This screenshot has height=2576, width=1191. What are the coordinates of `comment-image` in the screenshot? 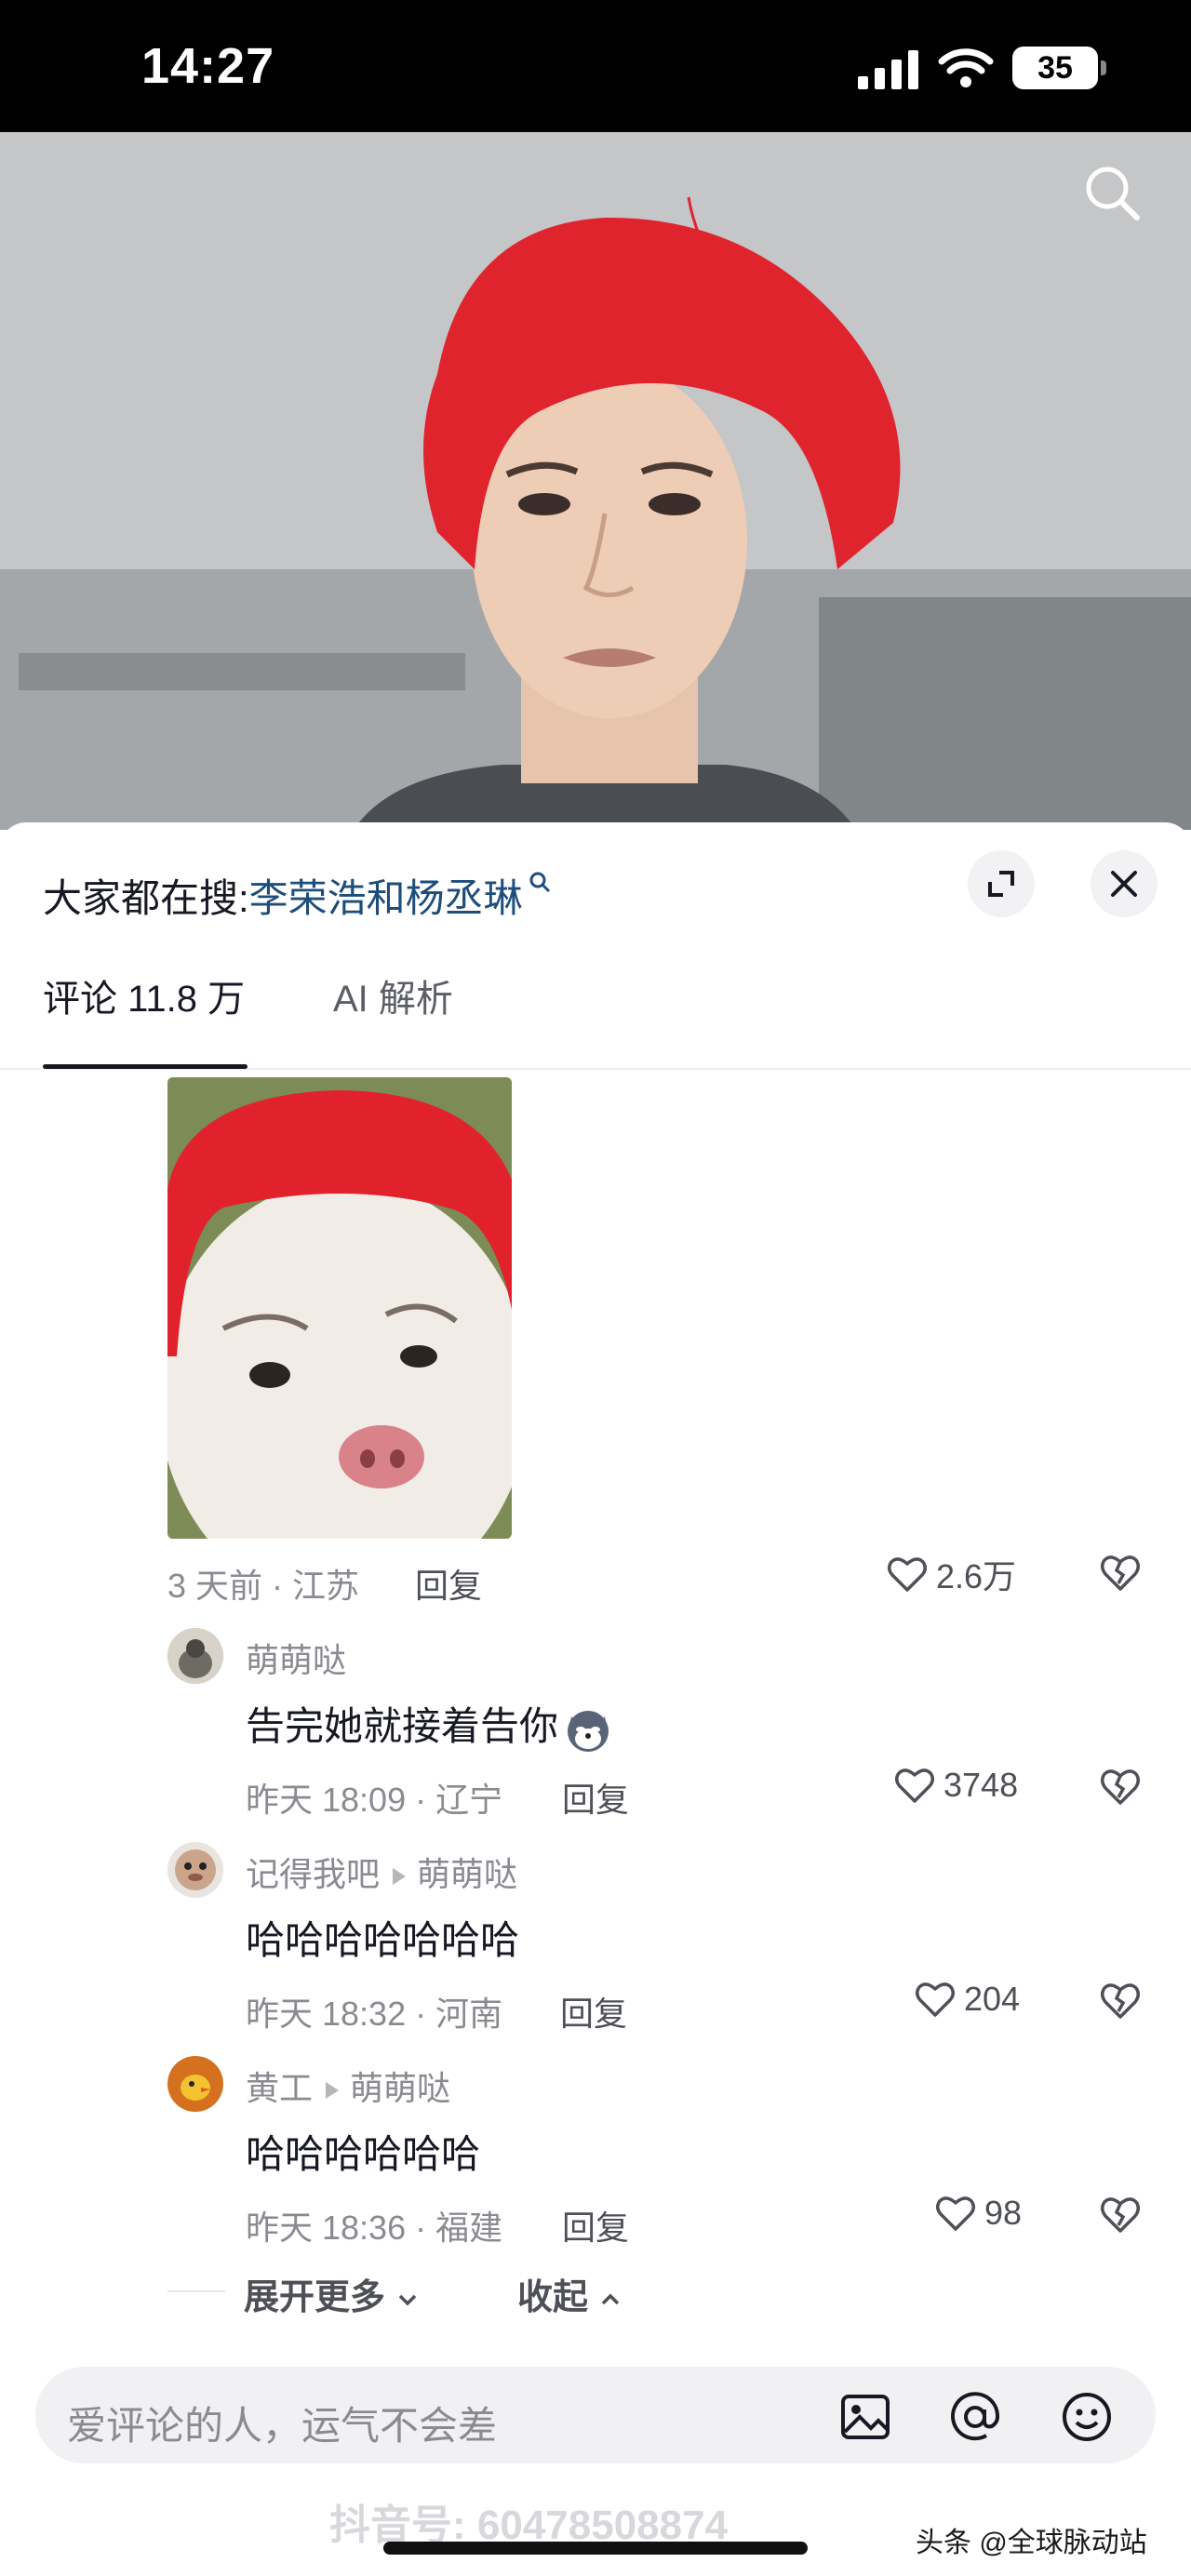 It's located at (339, 1308).